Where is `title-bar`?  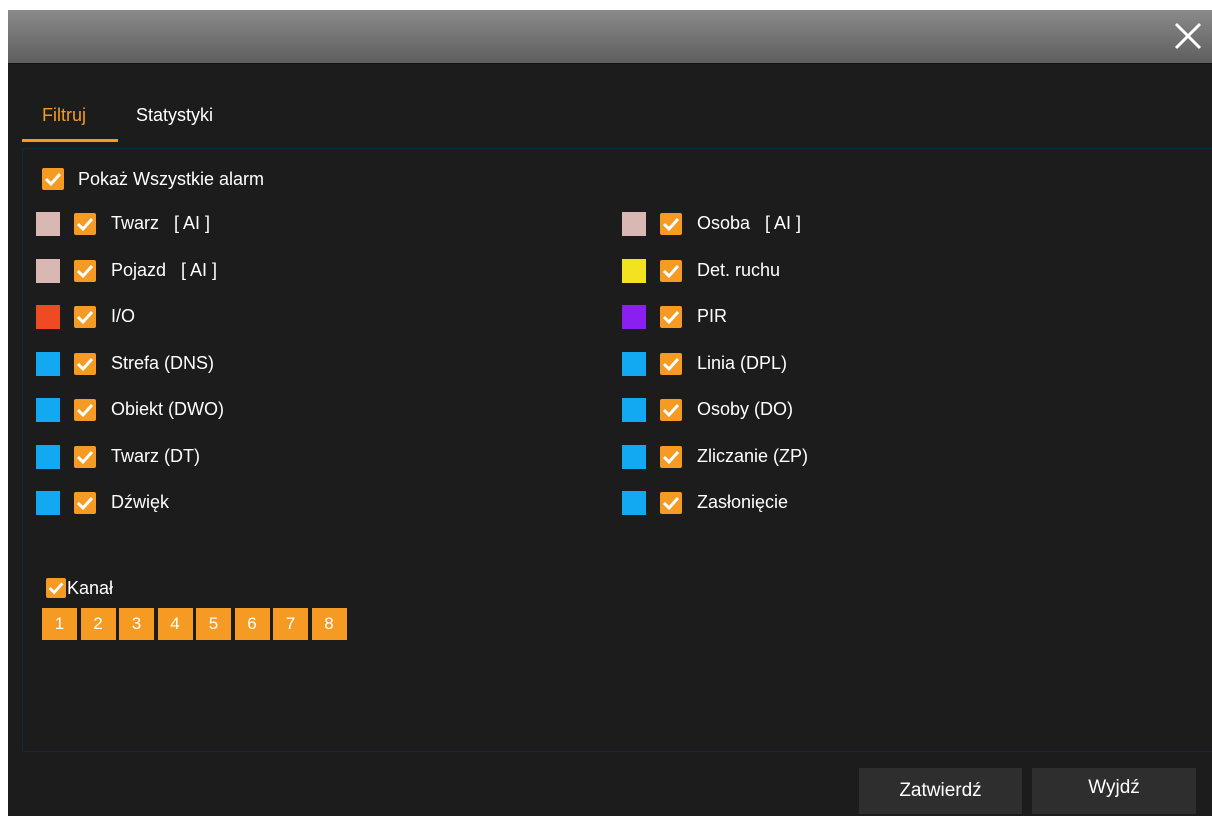 title-bar is located at coordinates (610, 37).